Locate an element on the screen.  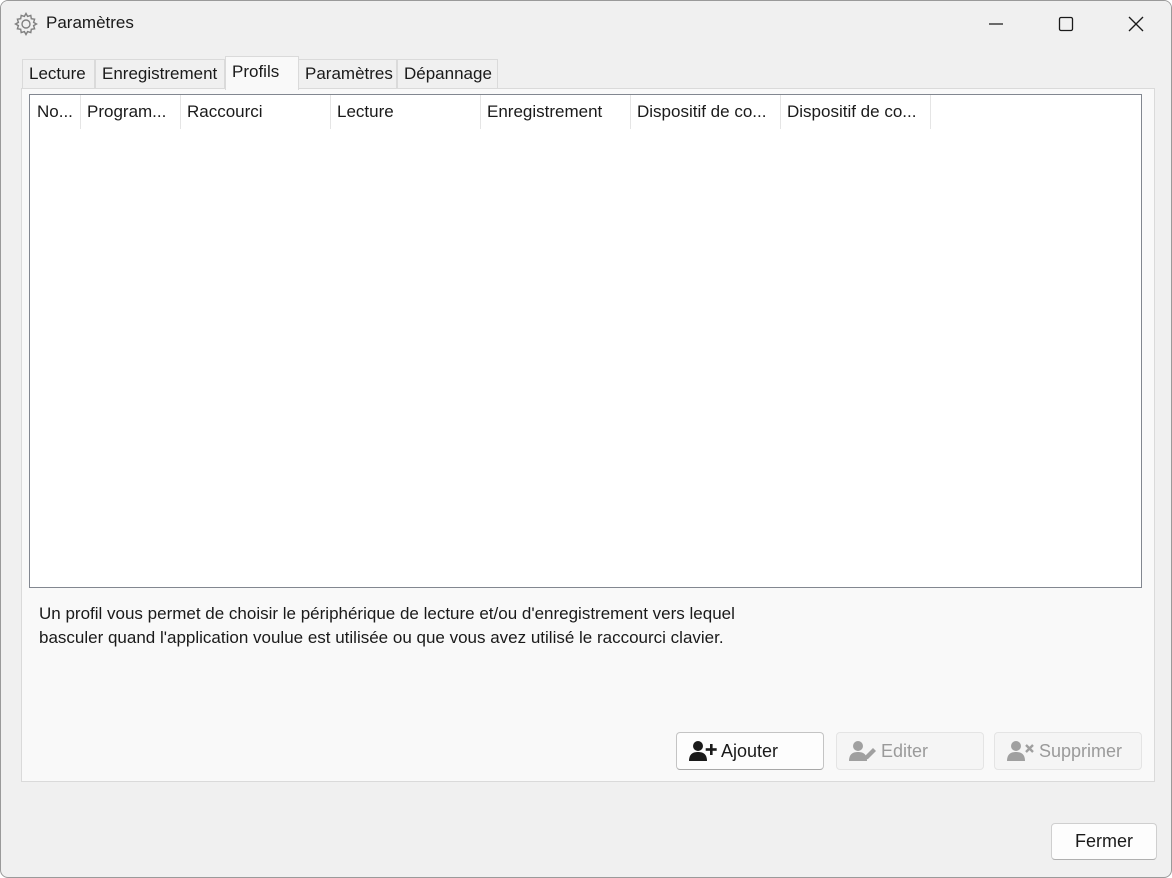
tab-parametres: Paramètres is located at coordinates (347, 74).